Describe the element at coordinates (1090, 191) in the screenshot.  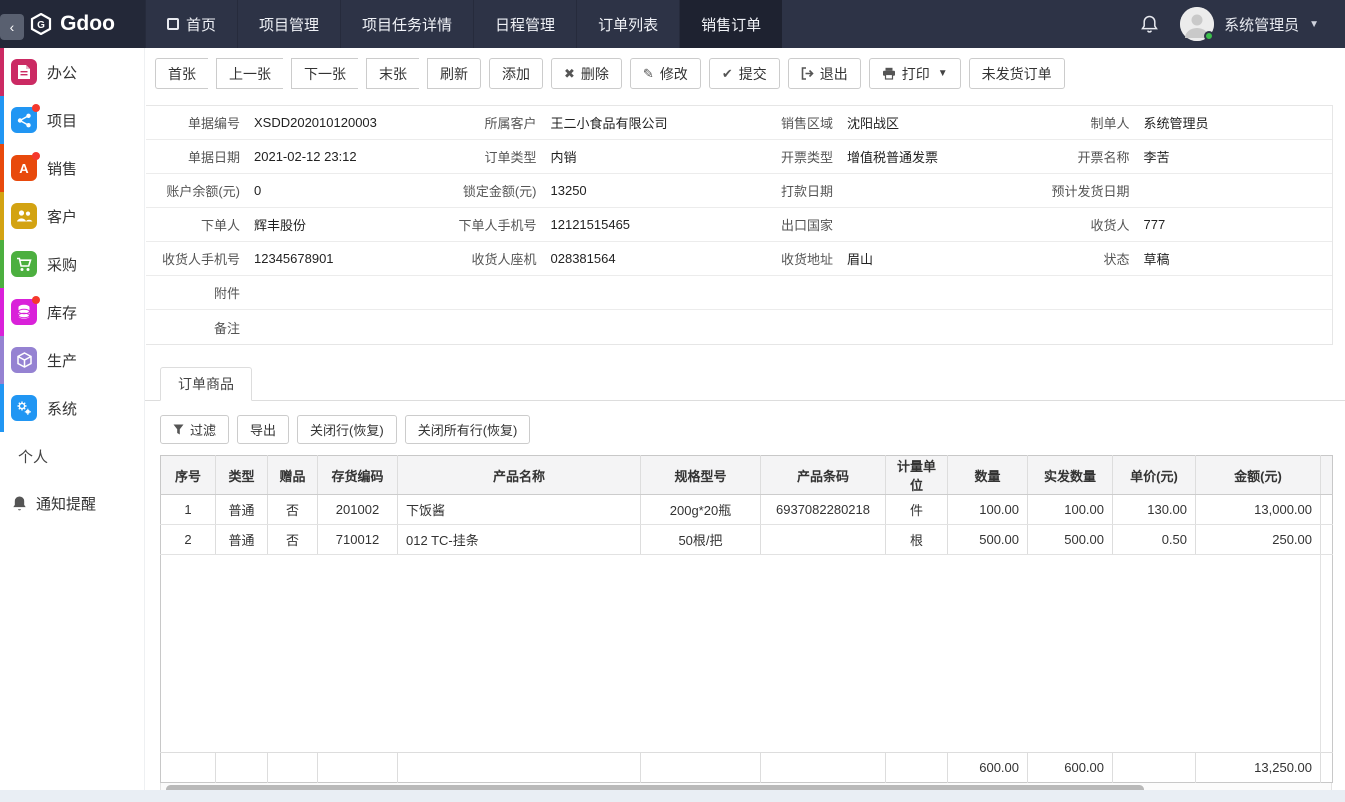
I see `field-expected-ship-date: 预计发货日期` at that location.